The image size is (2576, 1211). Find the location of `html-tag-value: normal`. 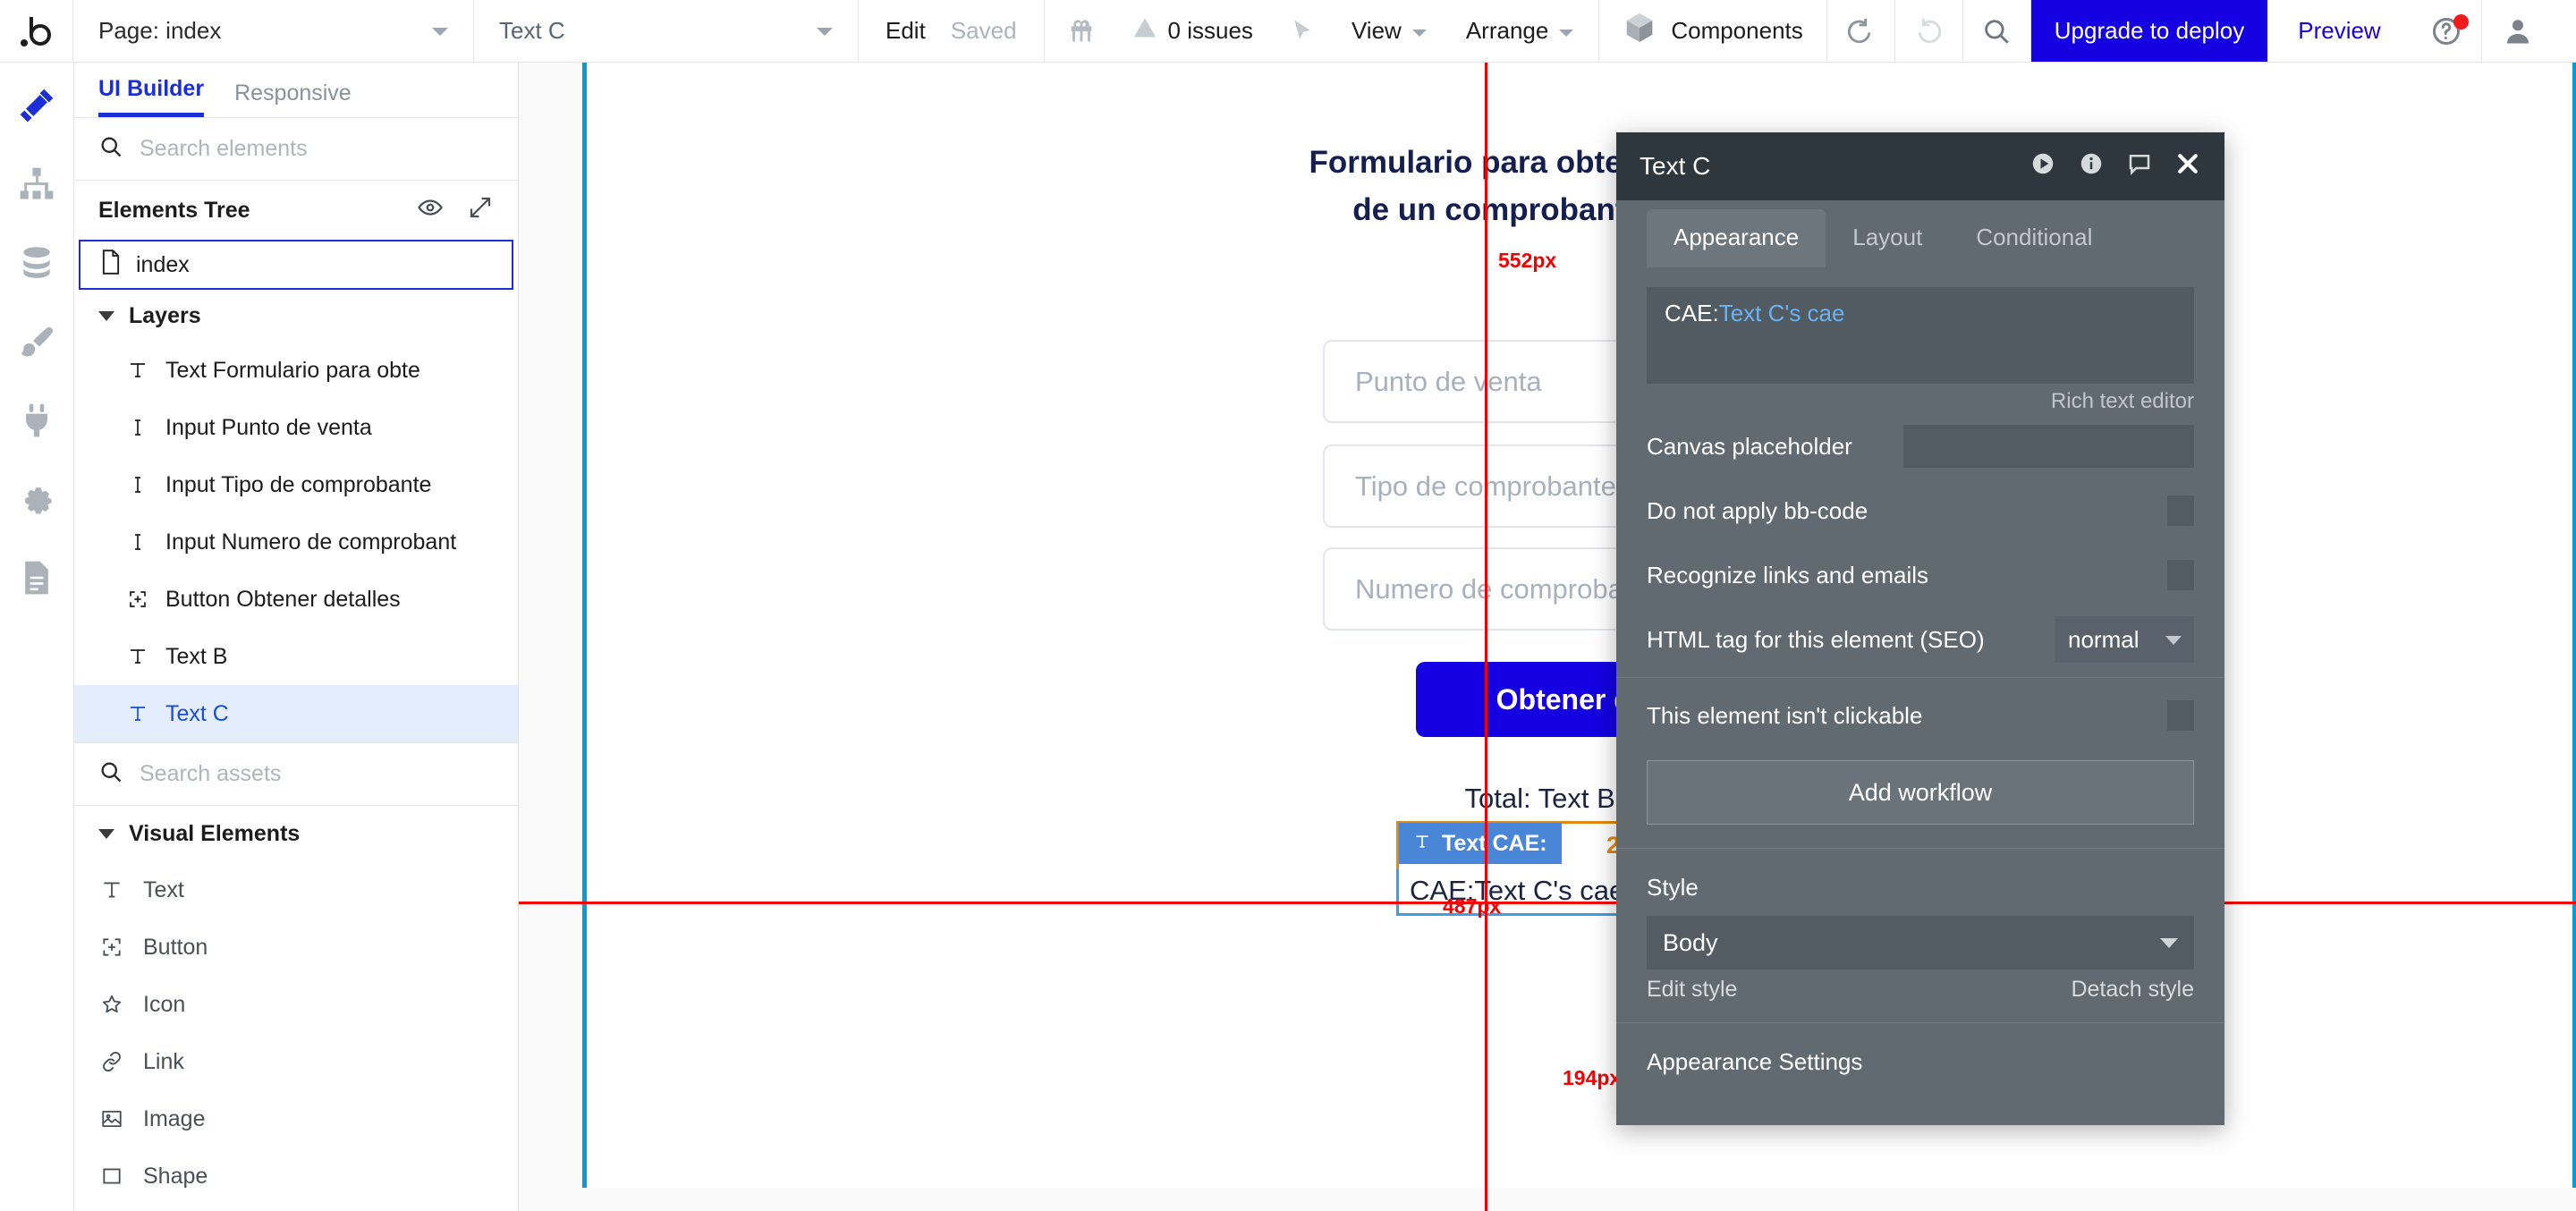

html-tag-value: normal is located at coordinates (2104, 639).